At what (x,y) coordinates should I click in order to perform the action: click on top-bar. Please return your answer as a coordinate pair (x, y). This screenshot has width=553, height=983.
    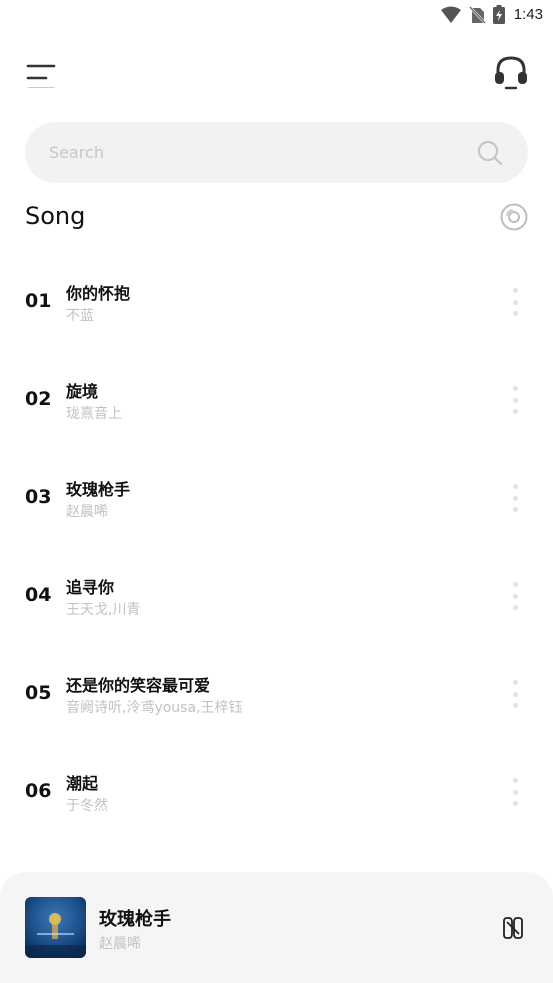
    Looking at the image, I should click on (276, 73).